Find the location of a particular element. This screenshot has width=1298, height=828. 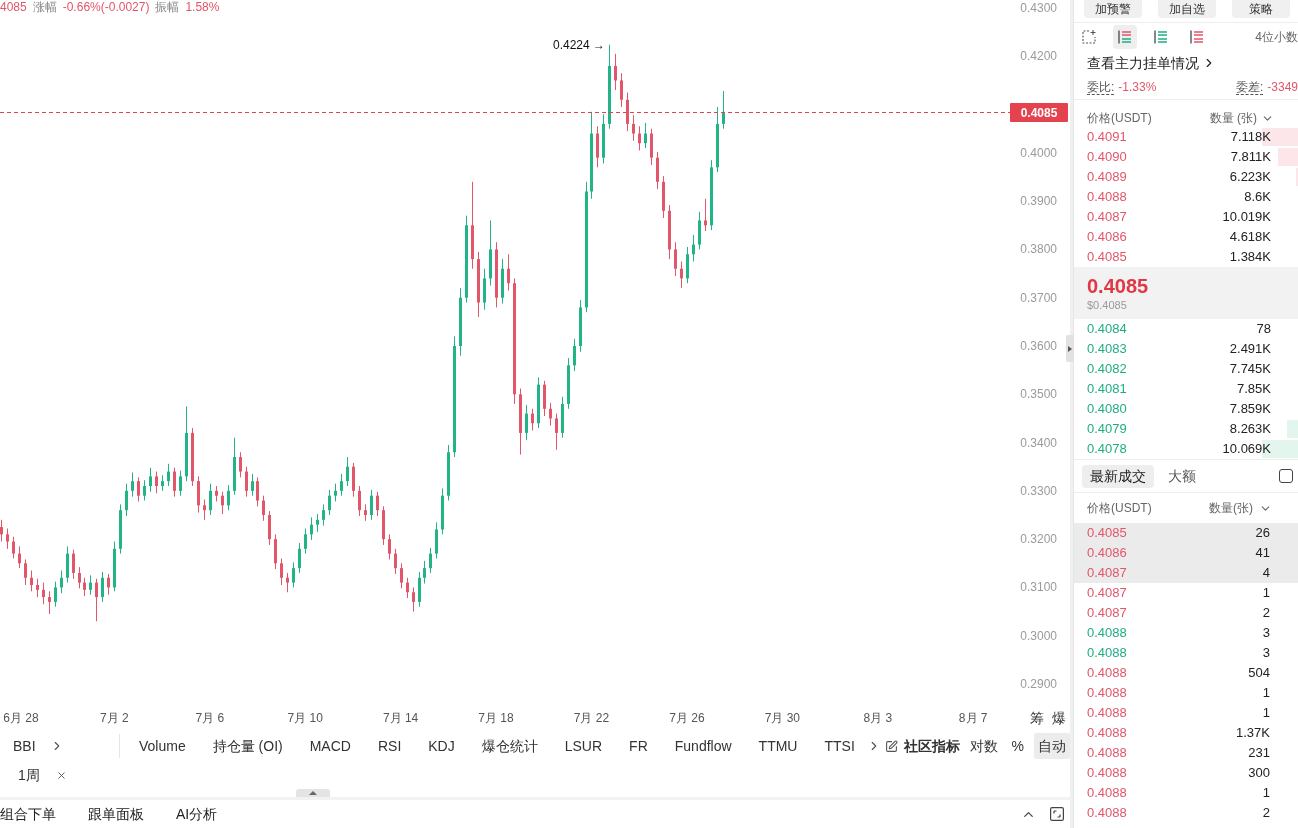

precision-option: 4位小数 is located at coordinates (1276, 37).